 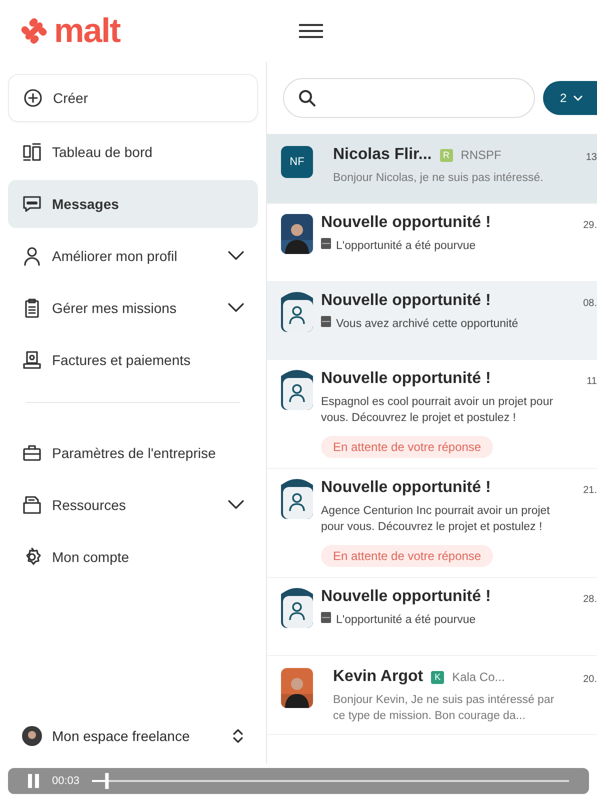 I want to click on menu-button, so click(x=311, y=31).